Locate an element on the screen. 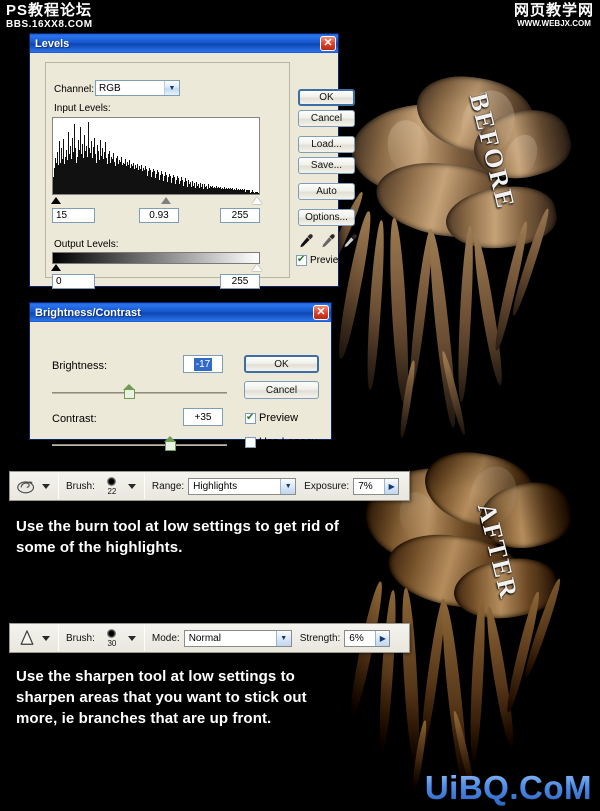 The width and height of the screenshot is (600, 811). sharpen-tool-icon is located at coordinates (26, 638).